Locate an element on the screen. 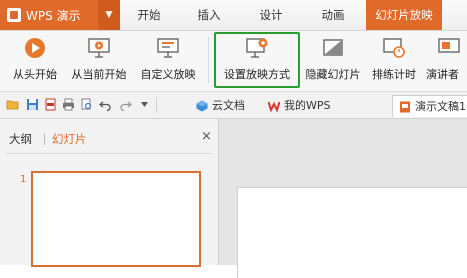 The image size is (467, 278). tab-slideshow: 幻灯片放映 is located at coordinates (404, 15).